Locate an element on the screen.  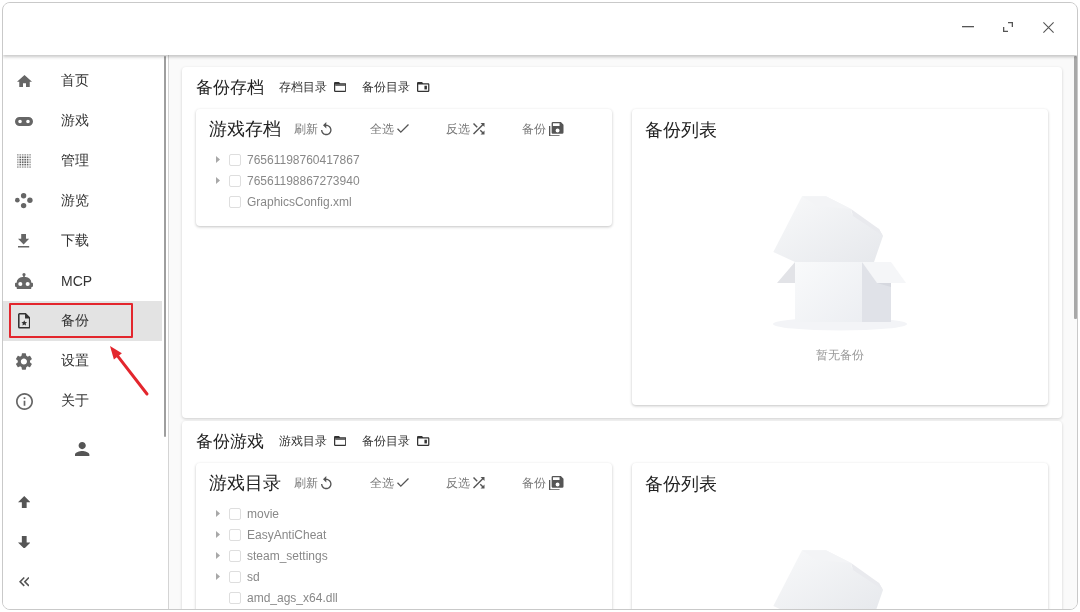
tree-item: 76561198867273940 is located at coordinates (407, 180).